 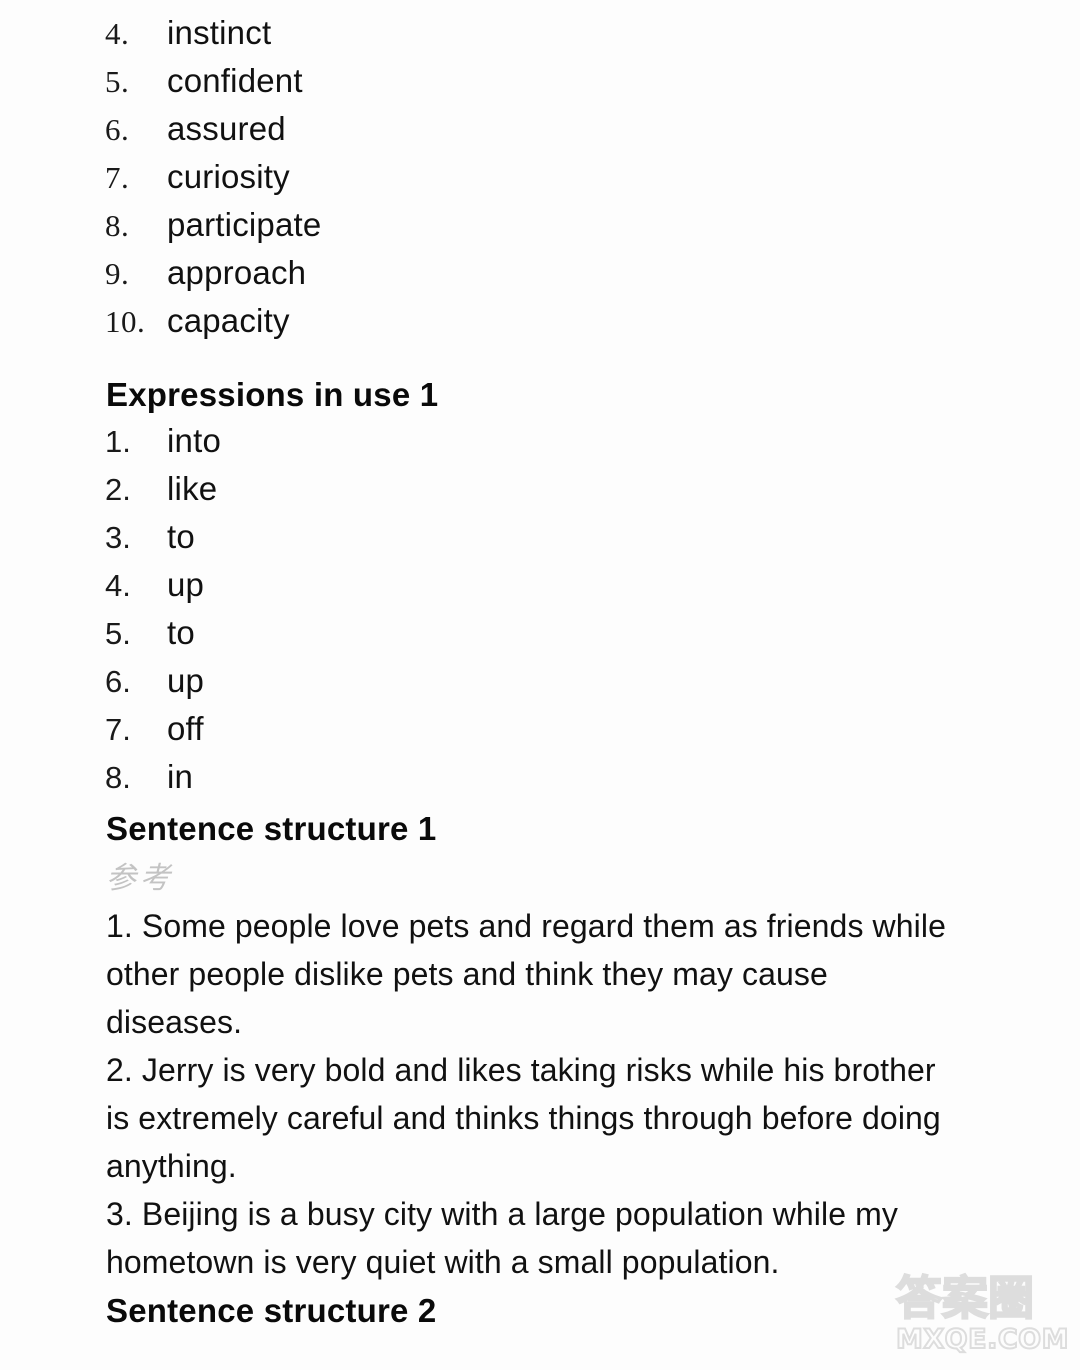 I want to click on list-item: 5. confident, so click(x=365, y=86).